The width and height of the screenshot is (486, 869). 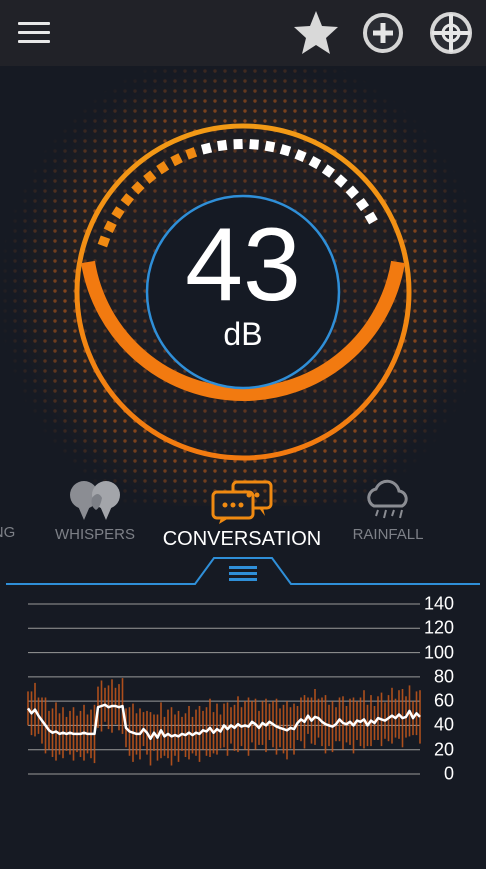 What do you see at coordinates (443, 676) in the screenshot?
I see `y-tick-label: 80` at bounding box center [443, 676].